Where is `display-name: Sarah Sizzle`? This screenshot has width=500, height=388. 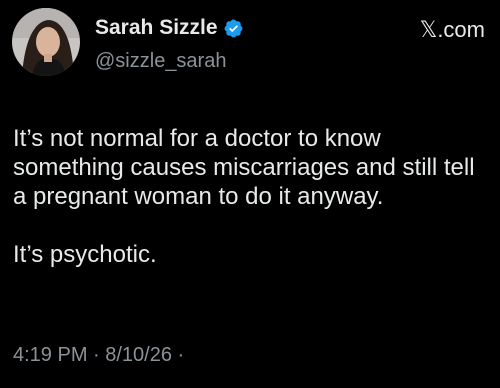
display-name: Sarah Sizzle is located at coordinates (156, 28).